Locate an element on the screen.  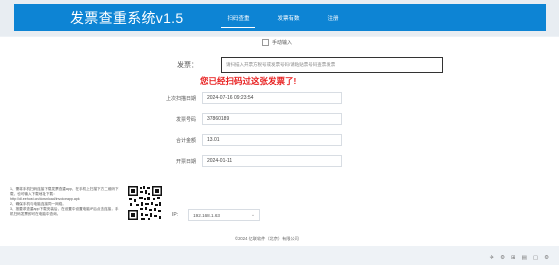
manual-input-option: 手动输入 is located at coordinates (277, 42).